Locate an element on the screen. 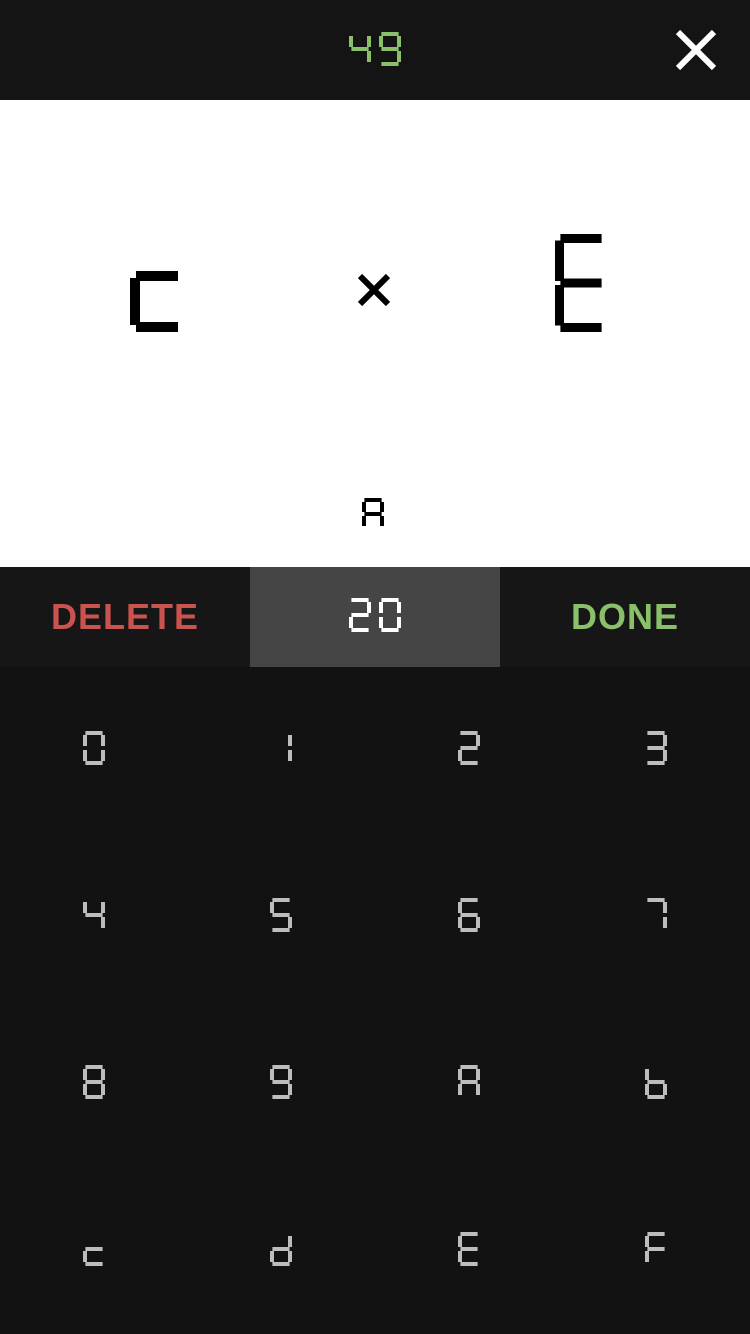  key-c is located at coordinates (94, 1250).